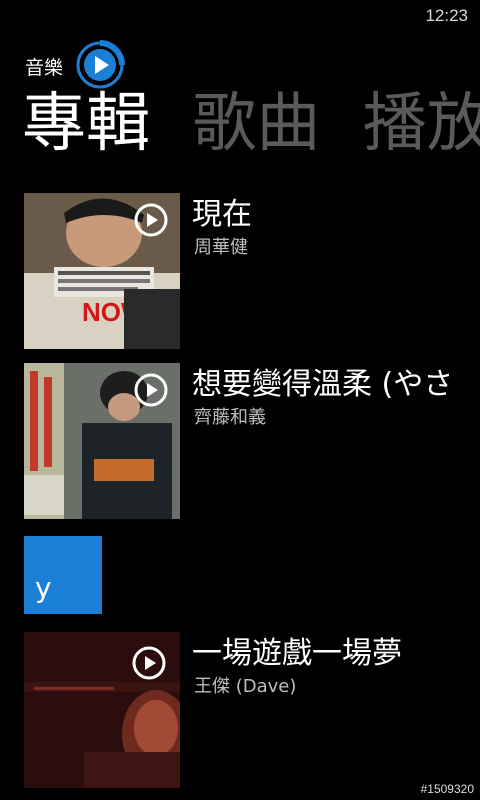 This screenshot has width=480, height=800. I want to click on music-play-logo-icon, so click(100, 64).